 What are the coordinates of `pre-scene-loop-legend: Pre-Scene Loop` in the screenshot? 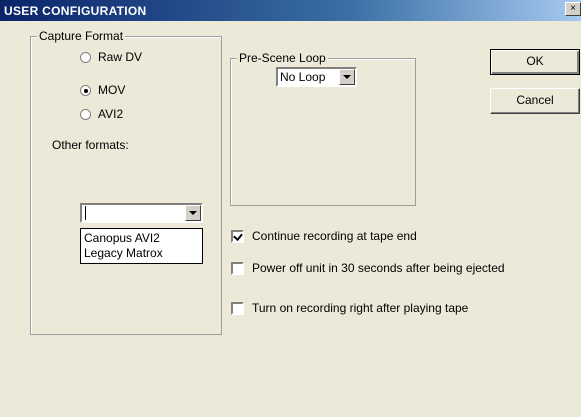 It's located at (282, 58).